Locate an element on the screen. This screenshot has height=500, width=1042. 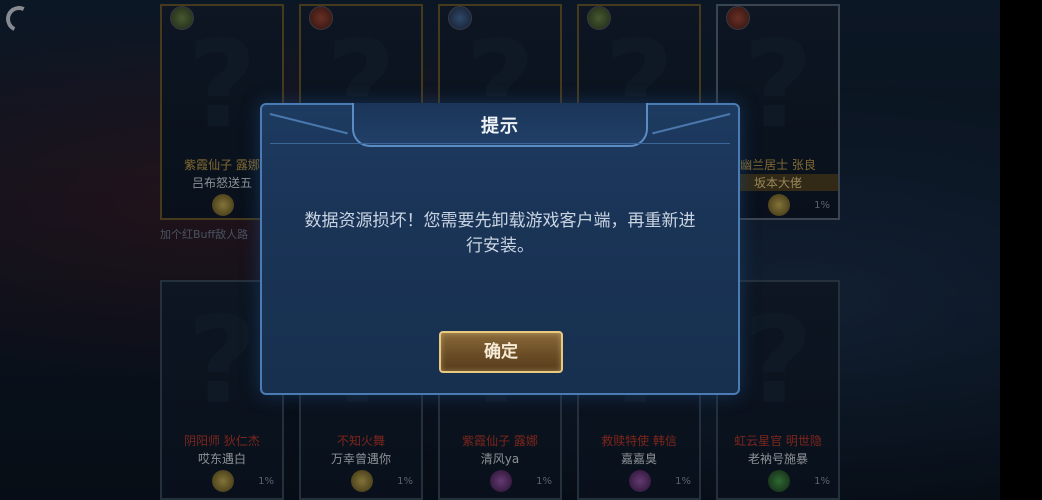
dialog-title: 提示 is located at coordinates (500, 126).